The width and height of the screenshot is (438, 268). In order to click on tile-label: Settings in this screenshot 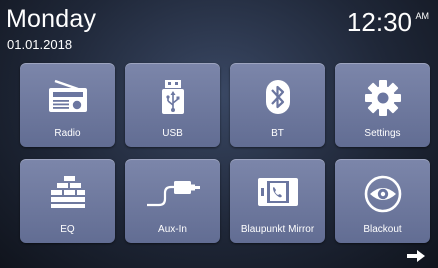, I will do `click(382, 133)`.